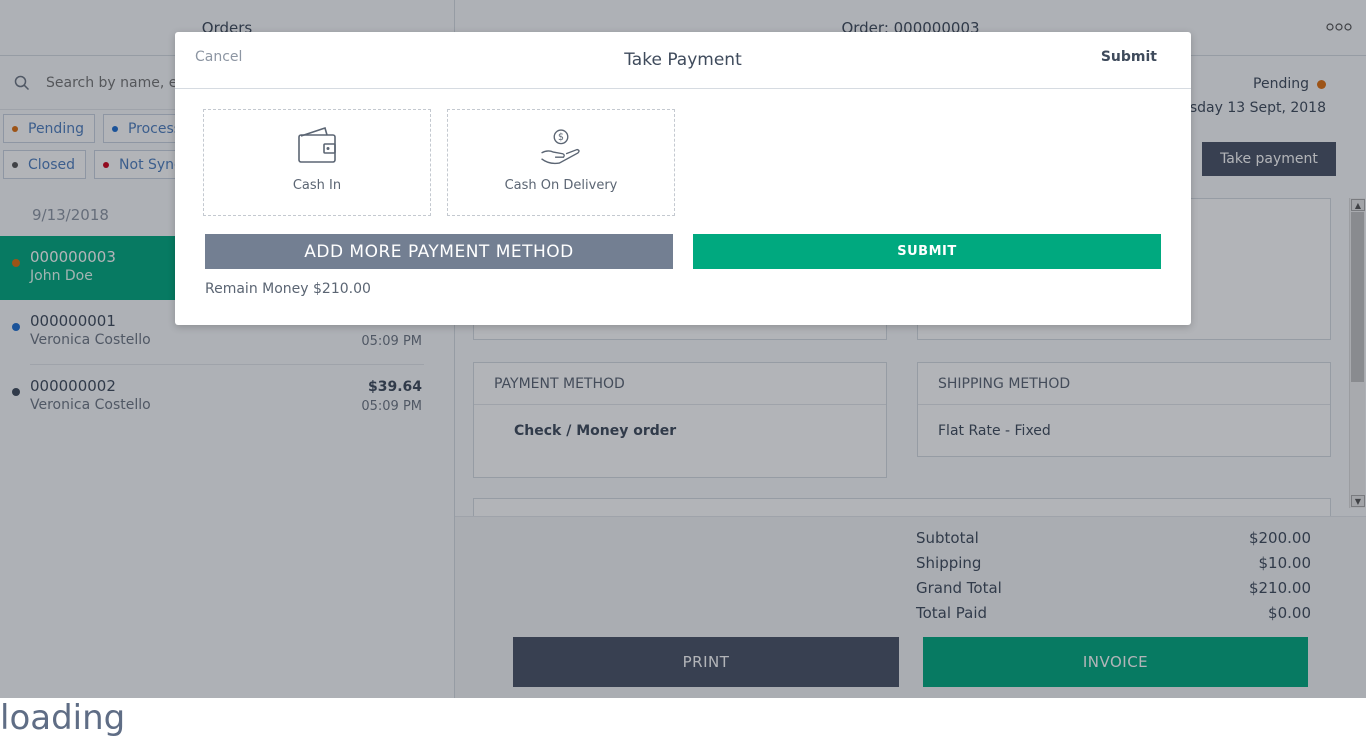 Image resolution: width=1366 pixels, height=742 pixels. Describe the element at coordinates (288, 289) in the screenshot. I see `remaining-amount: Remain Money $210.00` at that location.